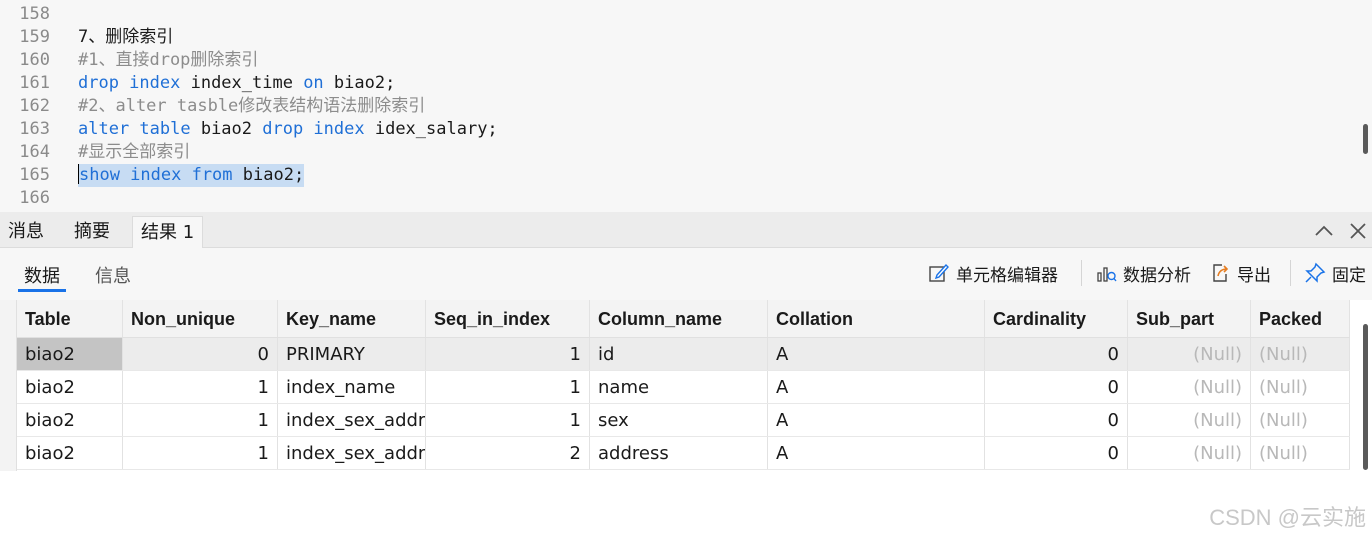 The height and width of the screenshot is (540, 1372). Describe the element at coordinates (70, 318) in the screenshot. I see `column-header-table: Table` at that location.